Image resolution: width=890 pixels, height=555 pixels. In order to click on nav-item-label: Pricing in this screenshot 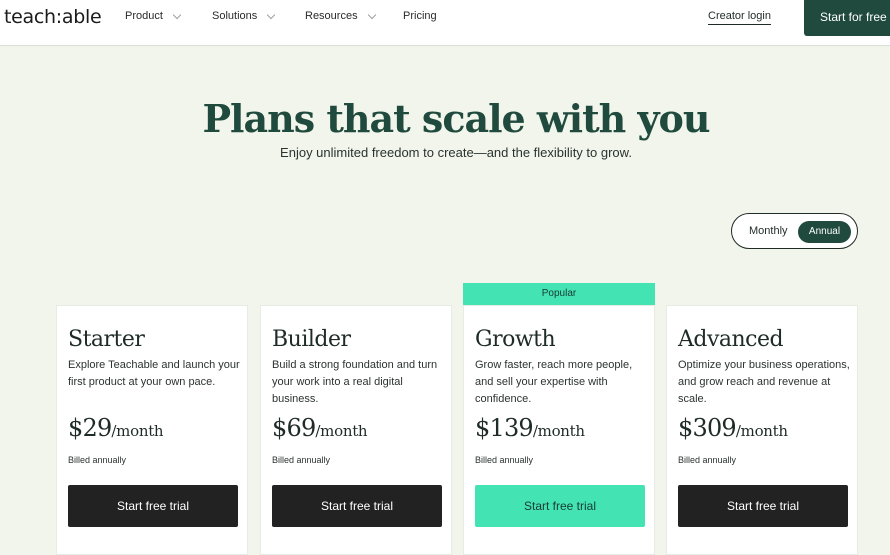, I will do `click(420, 16)`.